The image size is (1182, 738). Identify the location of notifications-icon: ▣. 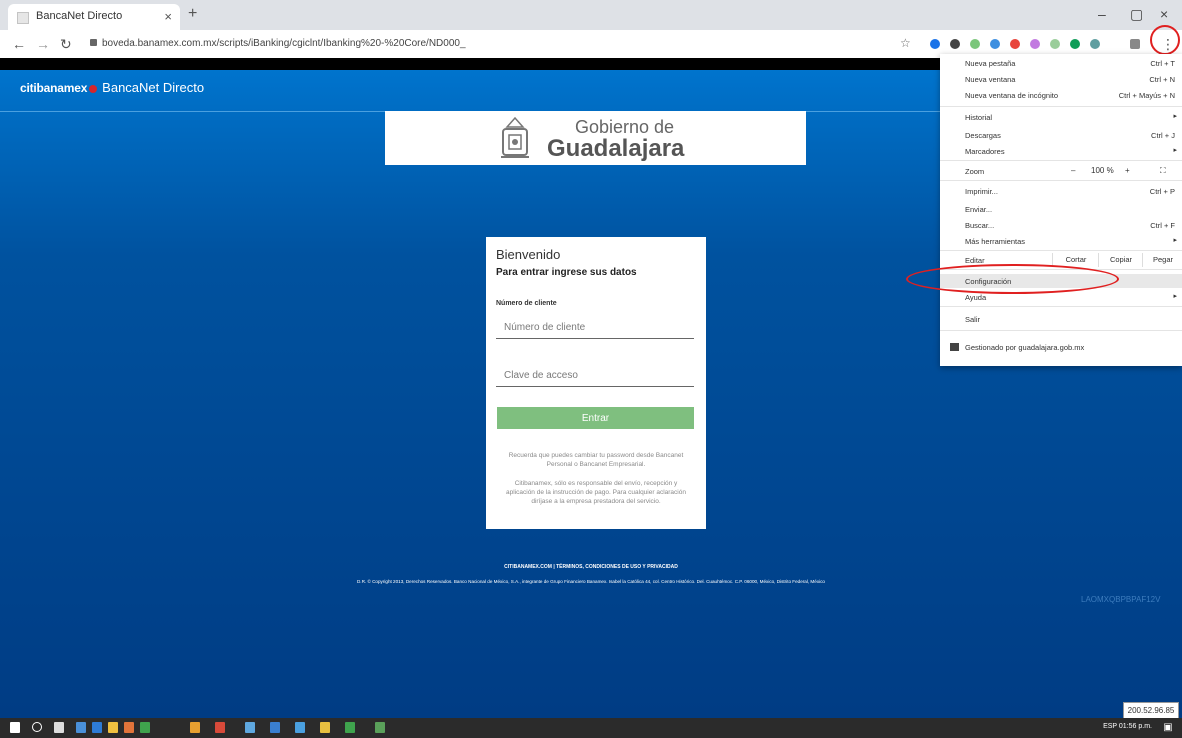
(1168, 728).